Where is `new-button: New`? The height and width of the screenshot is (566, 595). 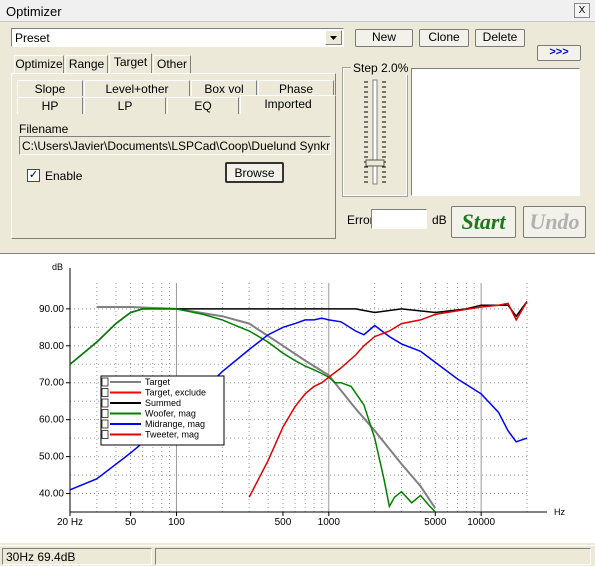 new-button: New is located at coordinates (384, 38).